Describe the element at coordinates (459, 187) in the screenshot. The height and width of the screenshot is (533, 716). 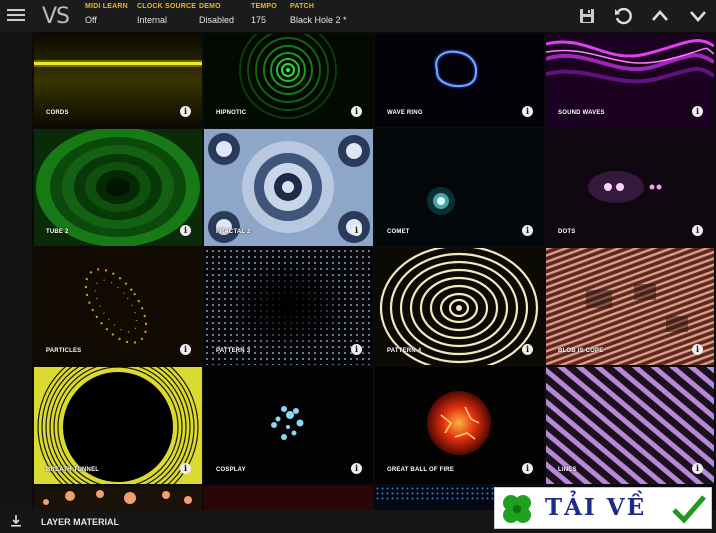
I see `preset-tile-comet: COMET i` at that location.